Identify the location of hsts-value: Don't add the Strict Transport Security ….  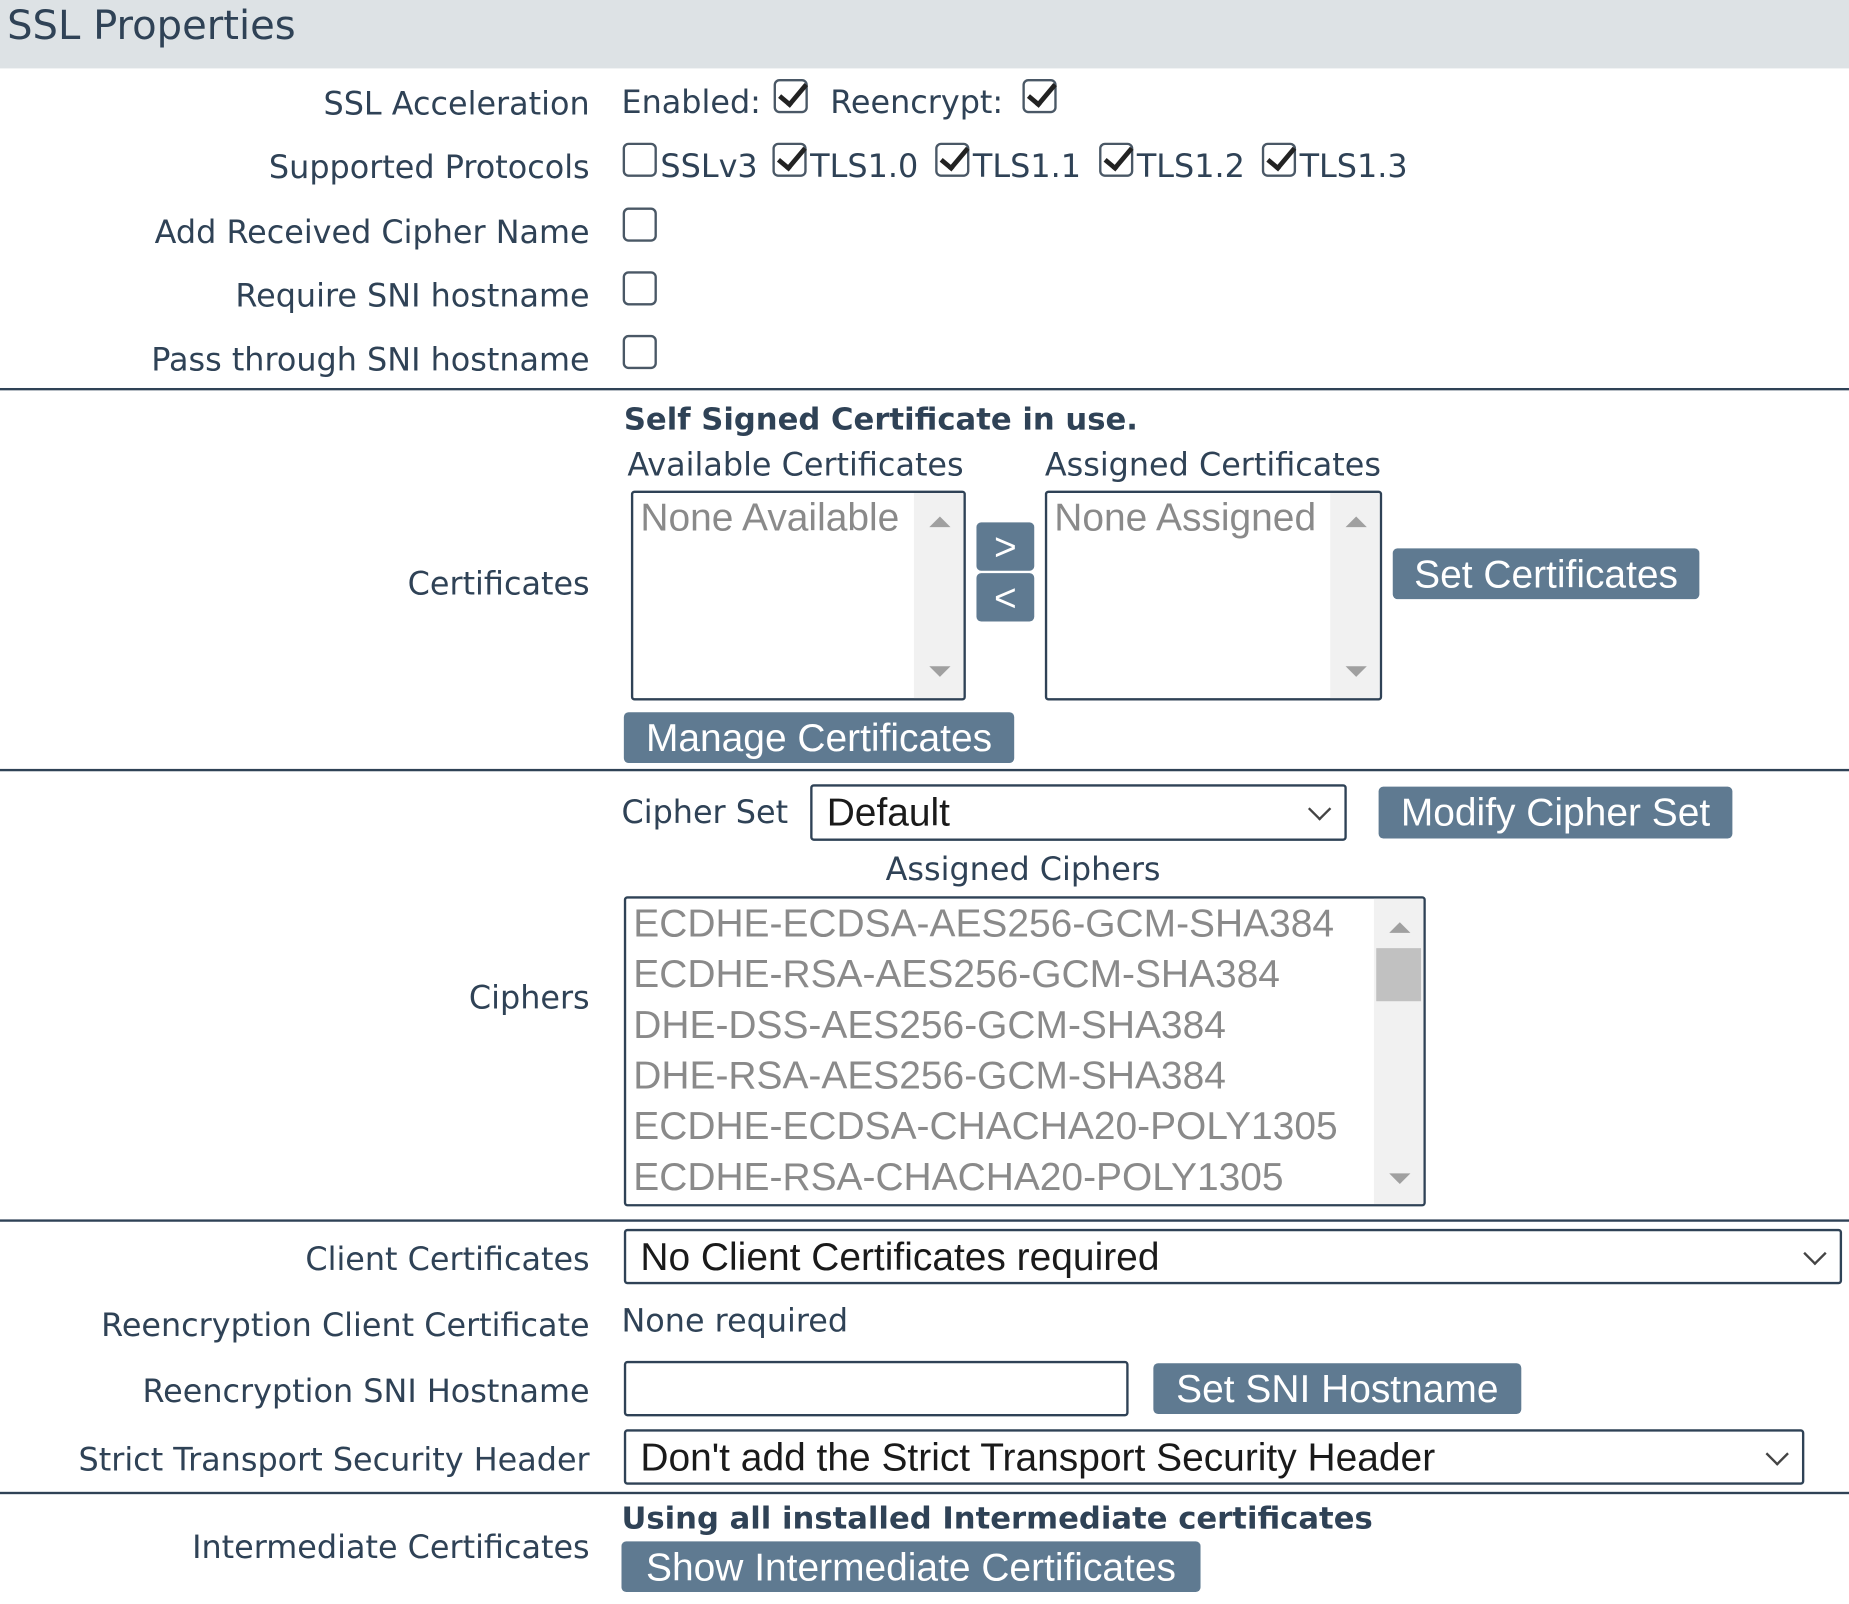
(1038, 1457).